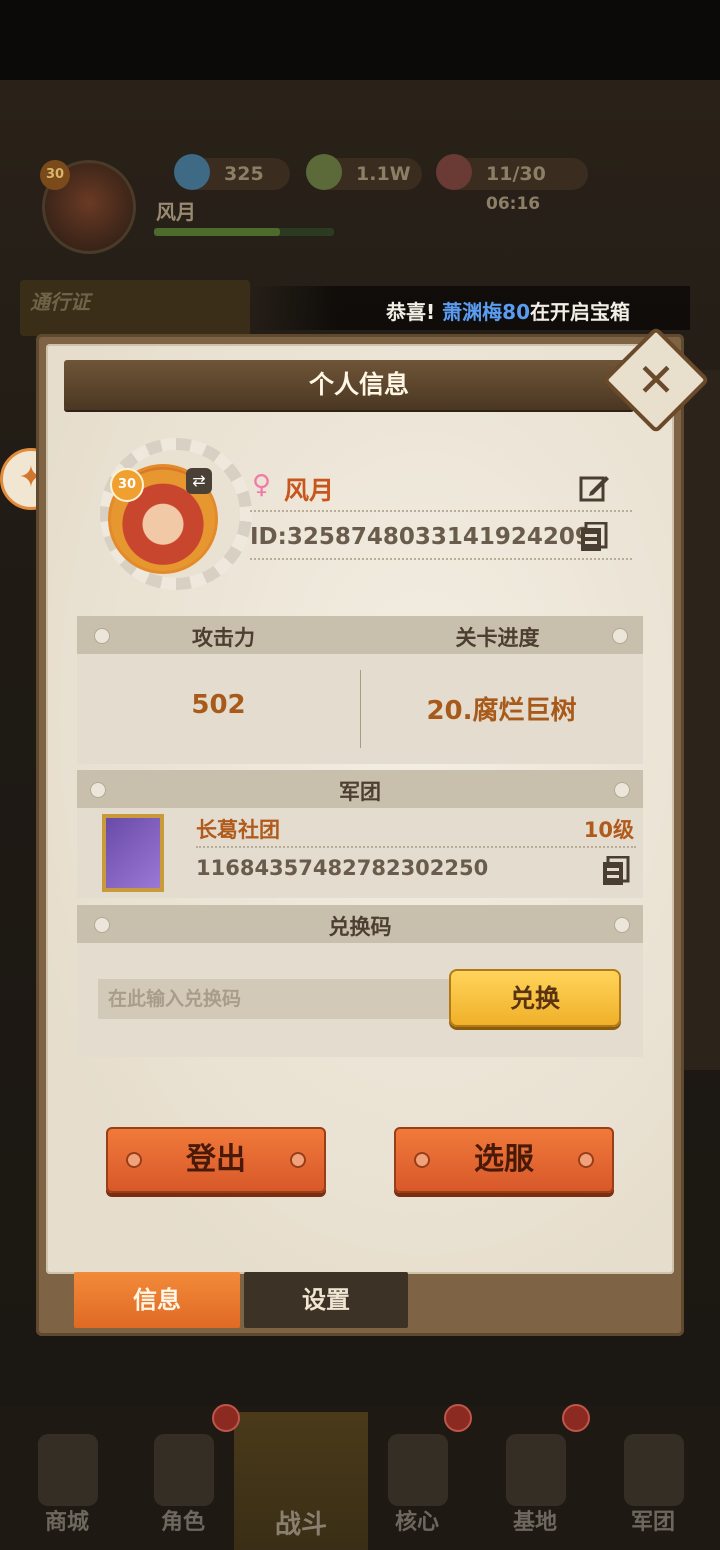 The height and width of the screenshot is (1550, 720). What do you see at coordinates (360, 40) in the screenshot?
I see `status-bar-area` at bounding box center [360, 40].